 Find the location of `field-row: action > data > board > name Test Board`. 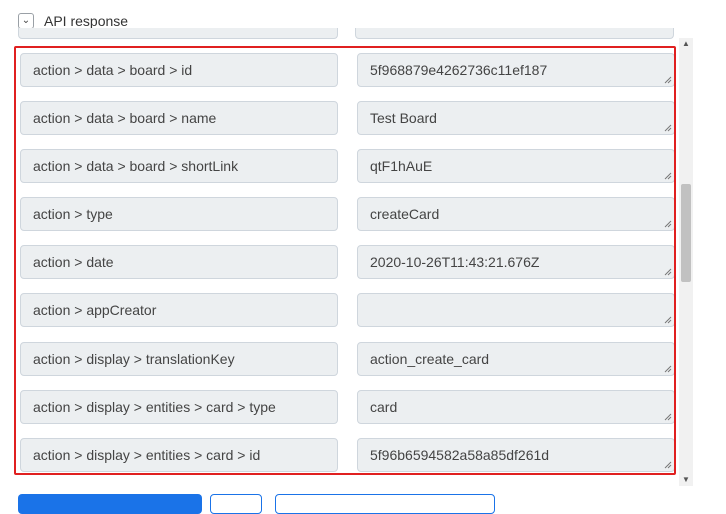

field-row: action > data > board > name Test Board is located at coordinates (347, 118).